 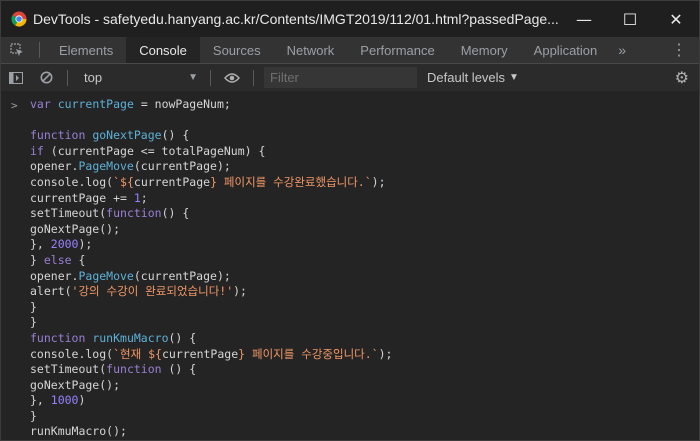 What do you see at coordinates (58, 400) in the screenshot?
I see `code-line: }, 1000)` at bounding box center [58, 400].